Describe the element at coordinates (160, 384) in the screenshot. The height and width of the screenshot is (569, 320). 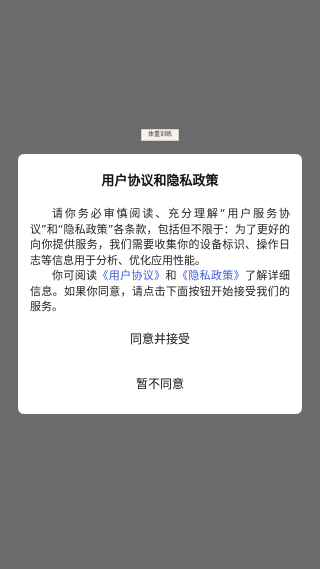
I see `reject-button: 暂不同意` at that location.